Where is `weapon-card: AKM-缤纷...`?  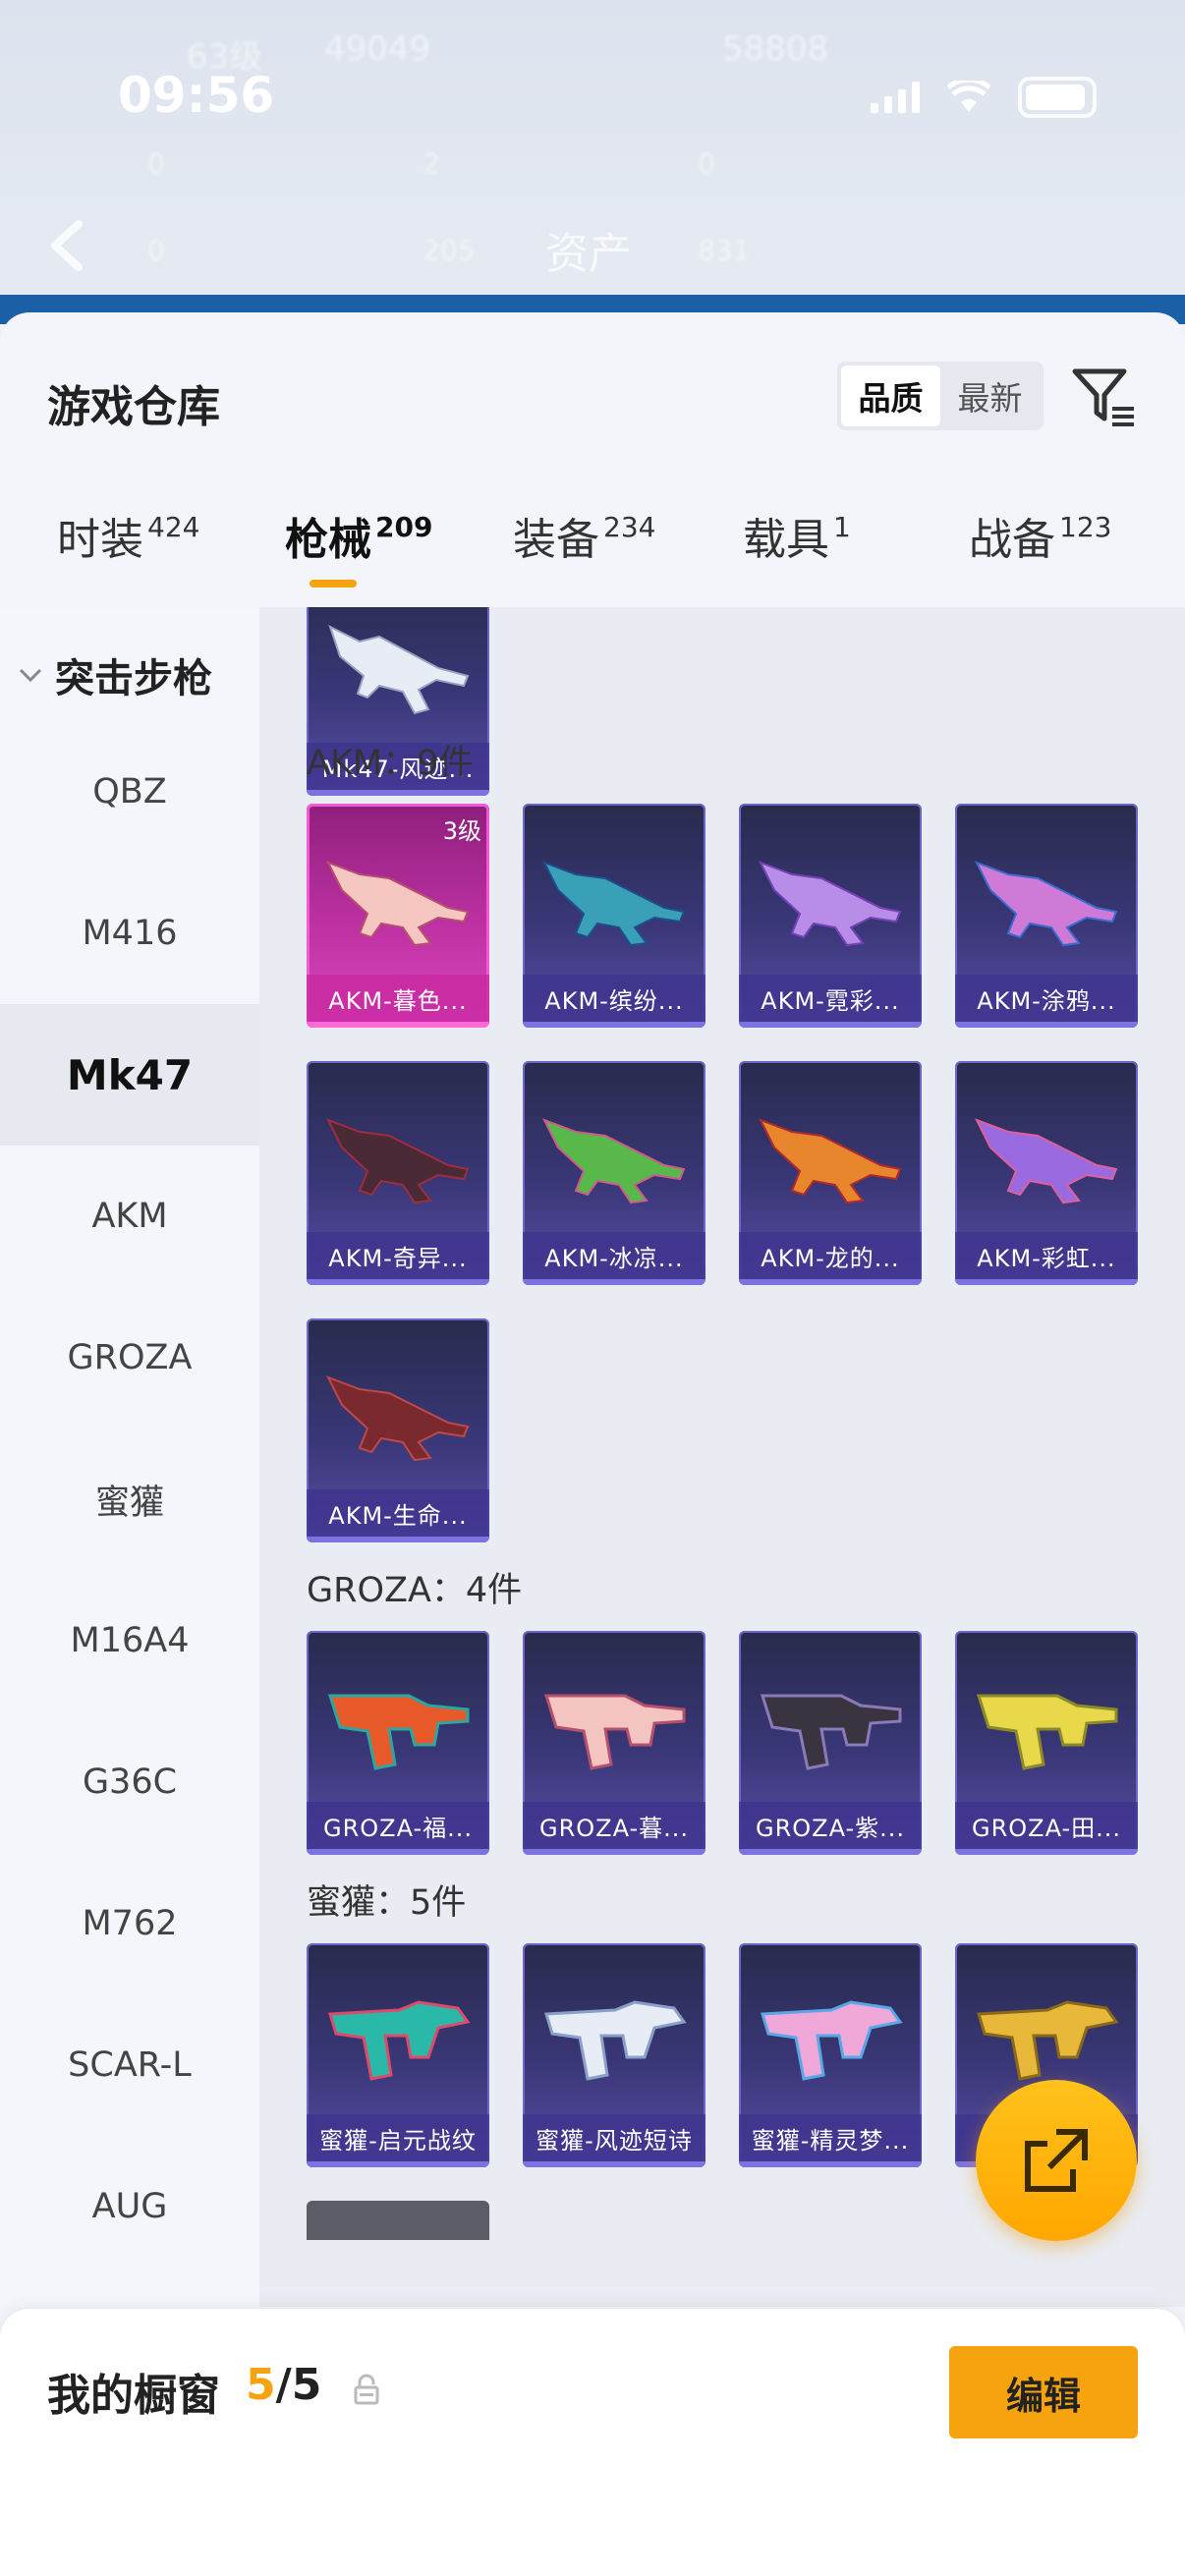 weapon-card: AKM-缤纷... is located at coordinates (614, 916).